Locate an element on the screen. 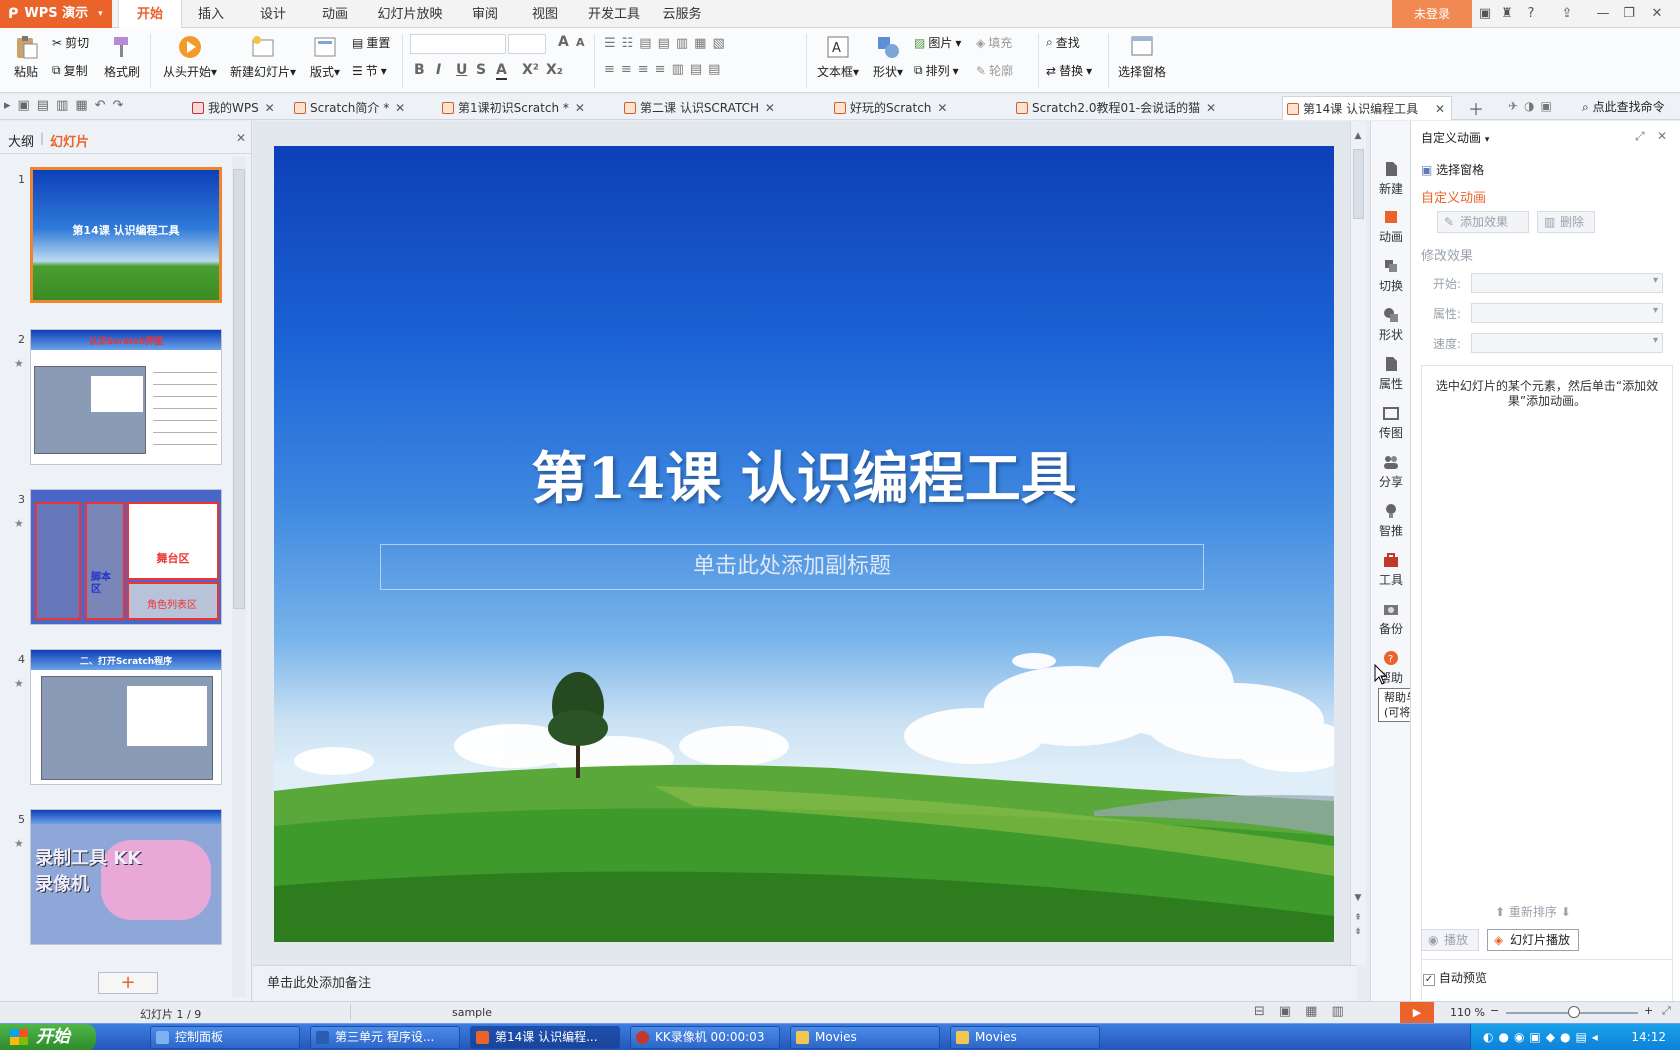  tab-tools-icons: ✈◑▣ is located at coordinates (1533, 106).